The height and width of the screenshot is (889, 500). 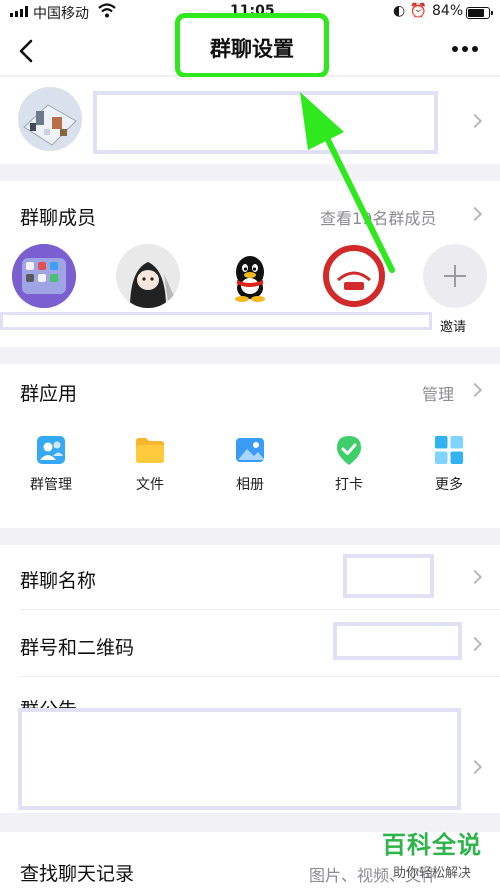 What do you see at coordinates (431, 873) in the screenshot?
I see `watermark-subtitle: 助你轻松解决` at bounding box center [431, 873].